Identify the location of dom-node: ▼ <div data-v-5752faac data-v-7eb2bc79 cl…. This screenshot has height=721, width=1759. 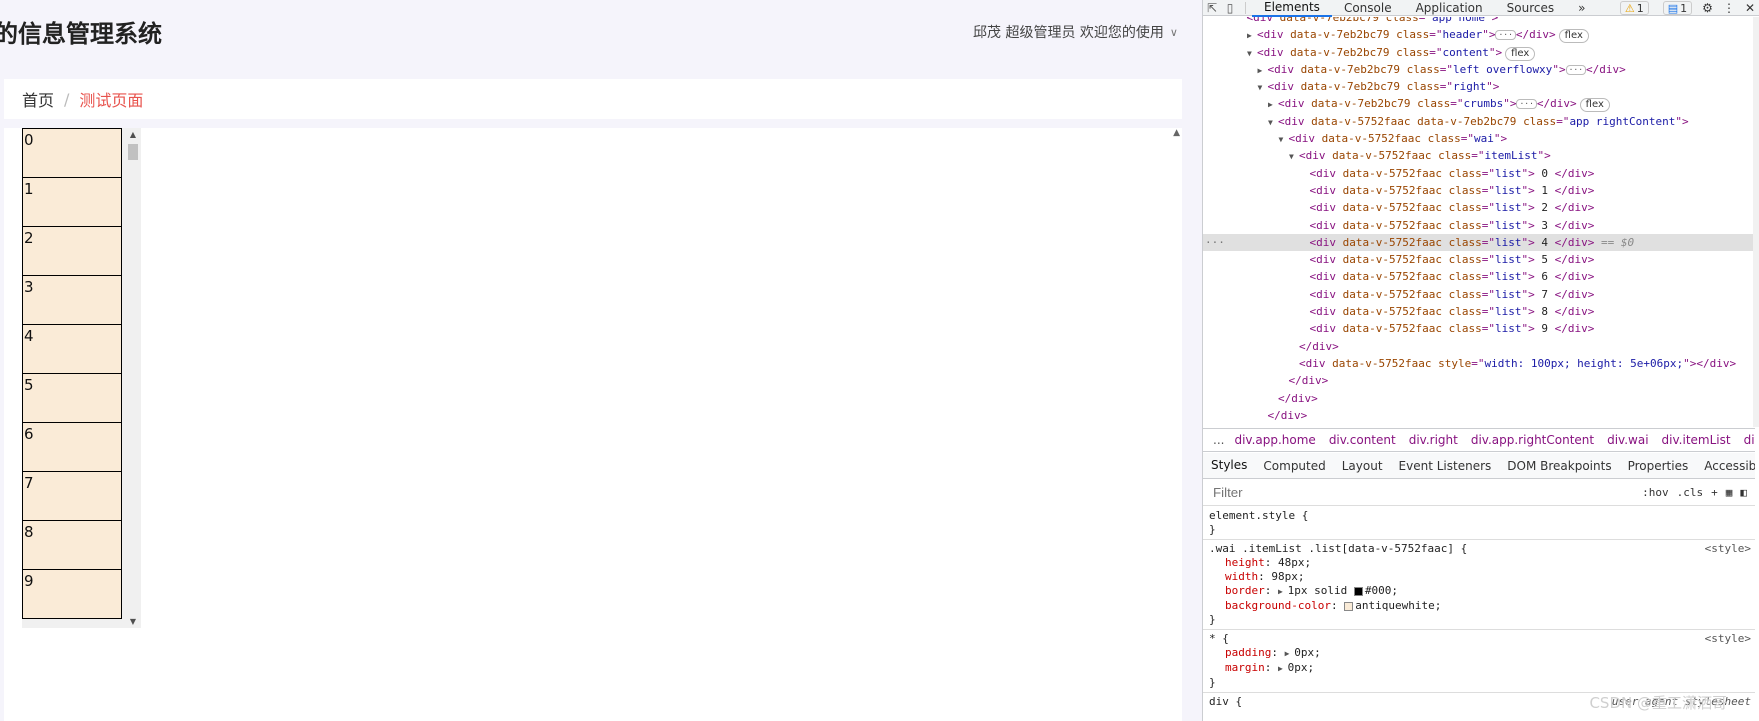
(1479, 121).